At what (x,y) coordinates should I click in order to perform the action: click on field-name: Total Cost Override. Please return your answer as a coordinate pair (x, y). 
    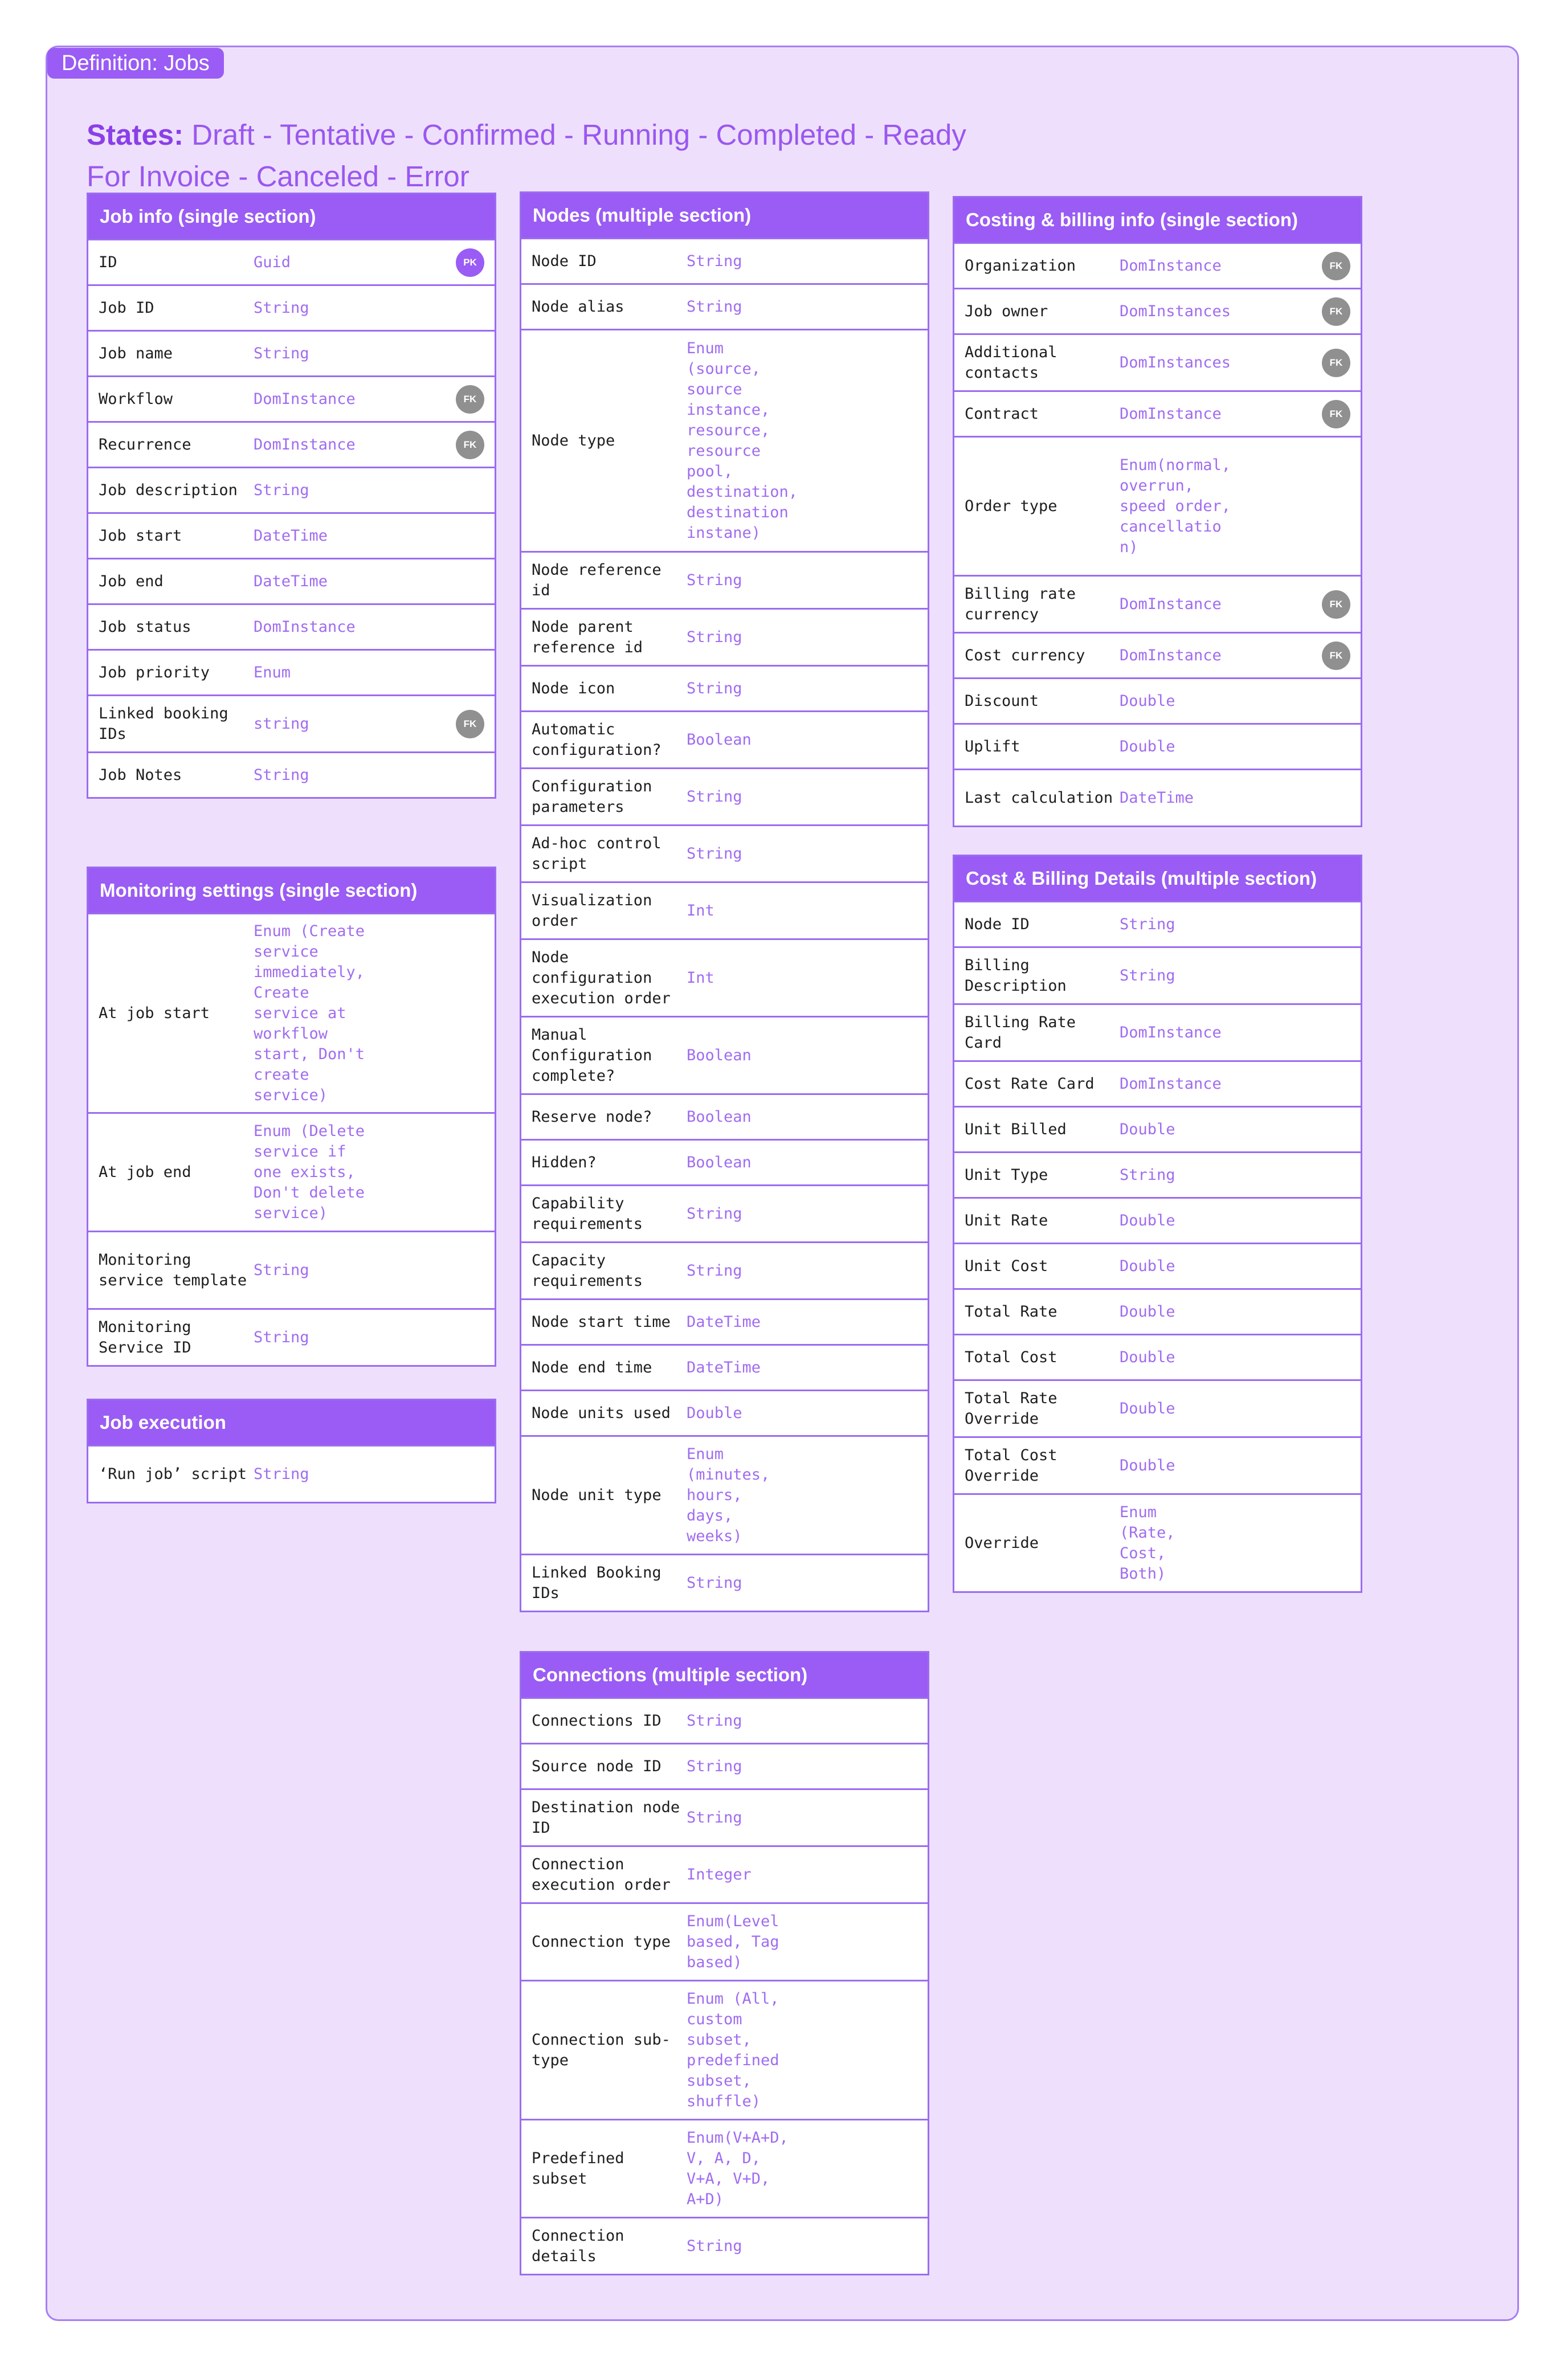
    Looking at the image, I should click on (1011, 1465).